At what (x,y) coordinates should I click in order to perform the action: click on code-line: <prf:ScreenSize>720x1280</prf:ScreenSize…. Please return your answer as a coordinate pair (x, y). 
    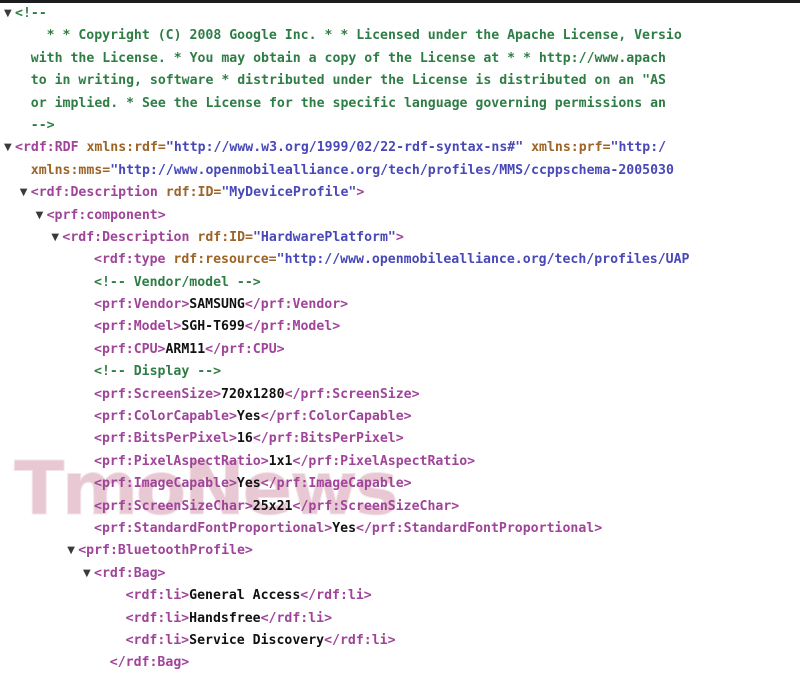
    Looking at the image, I should click on (400, 395).